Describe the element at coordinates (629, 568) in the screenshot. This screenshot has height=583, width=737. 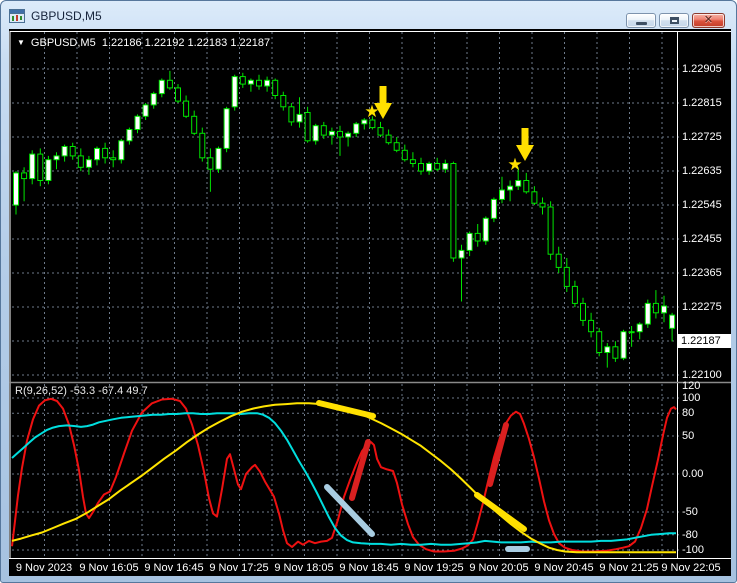
I see `time-tick-label: 9 Nov 21:25` at that location.